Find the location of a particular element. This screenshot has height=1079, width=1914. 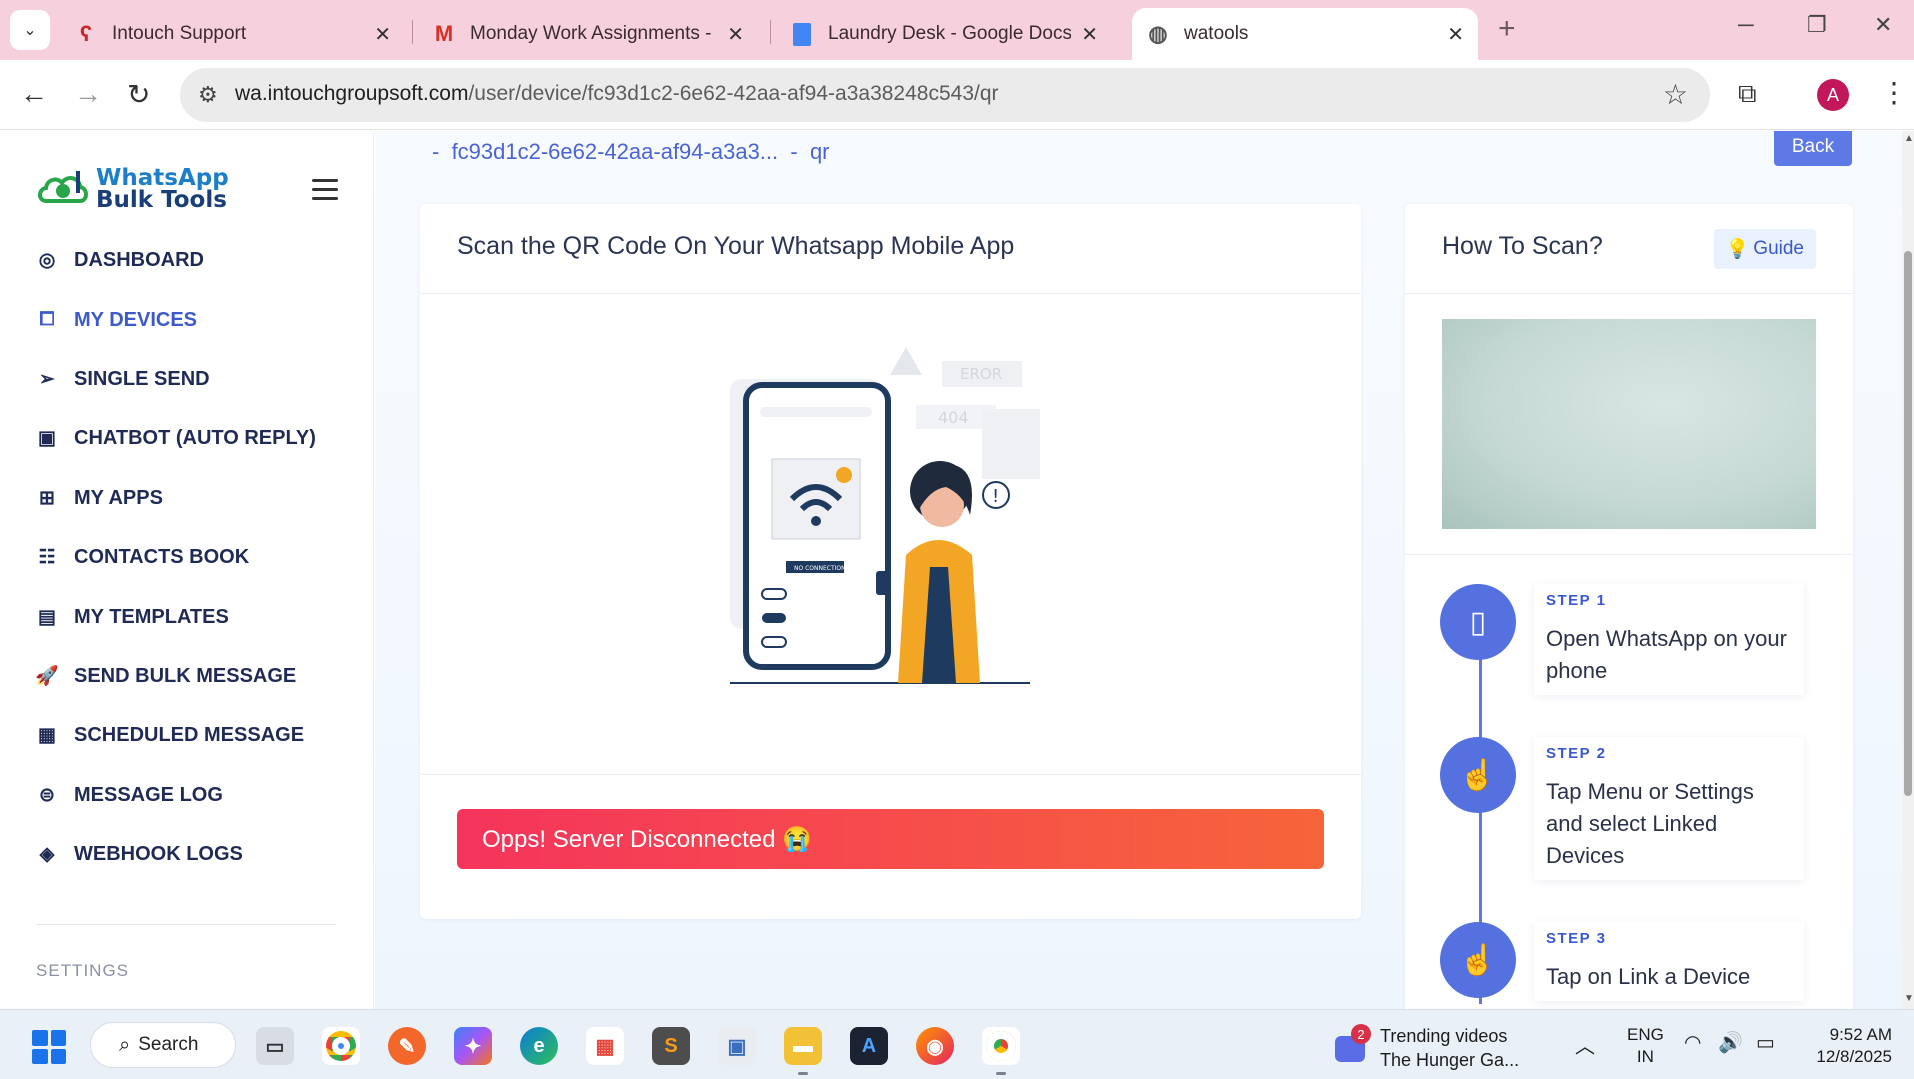

sidebar-item-label: CHATBOT (AUTO REPLY) is located at coordinates (195, 438).